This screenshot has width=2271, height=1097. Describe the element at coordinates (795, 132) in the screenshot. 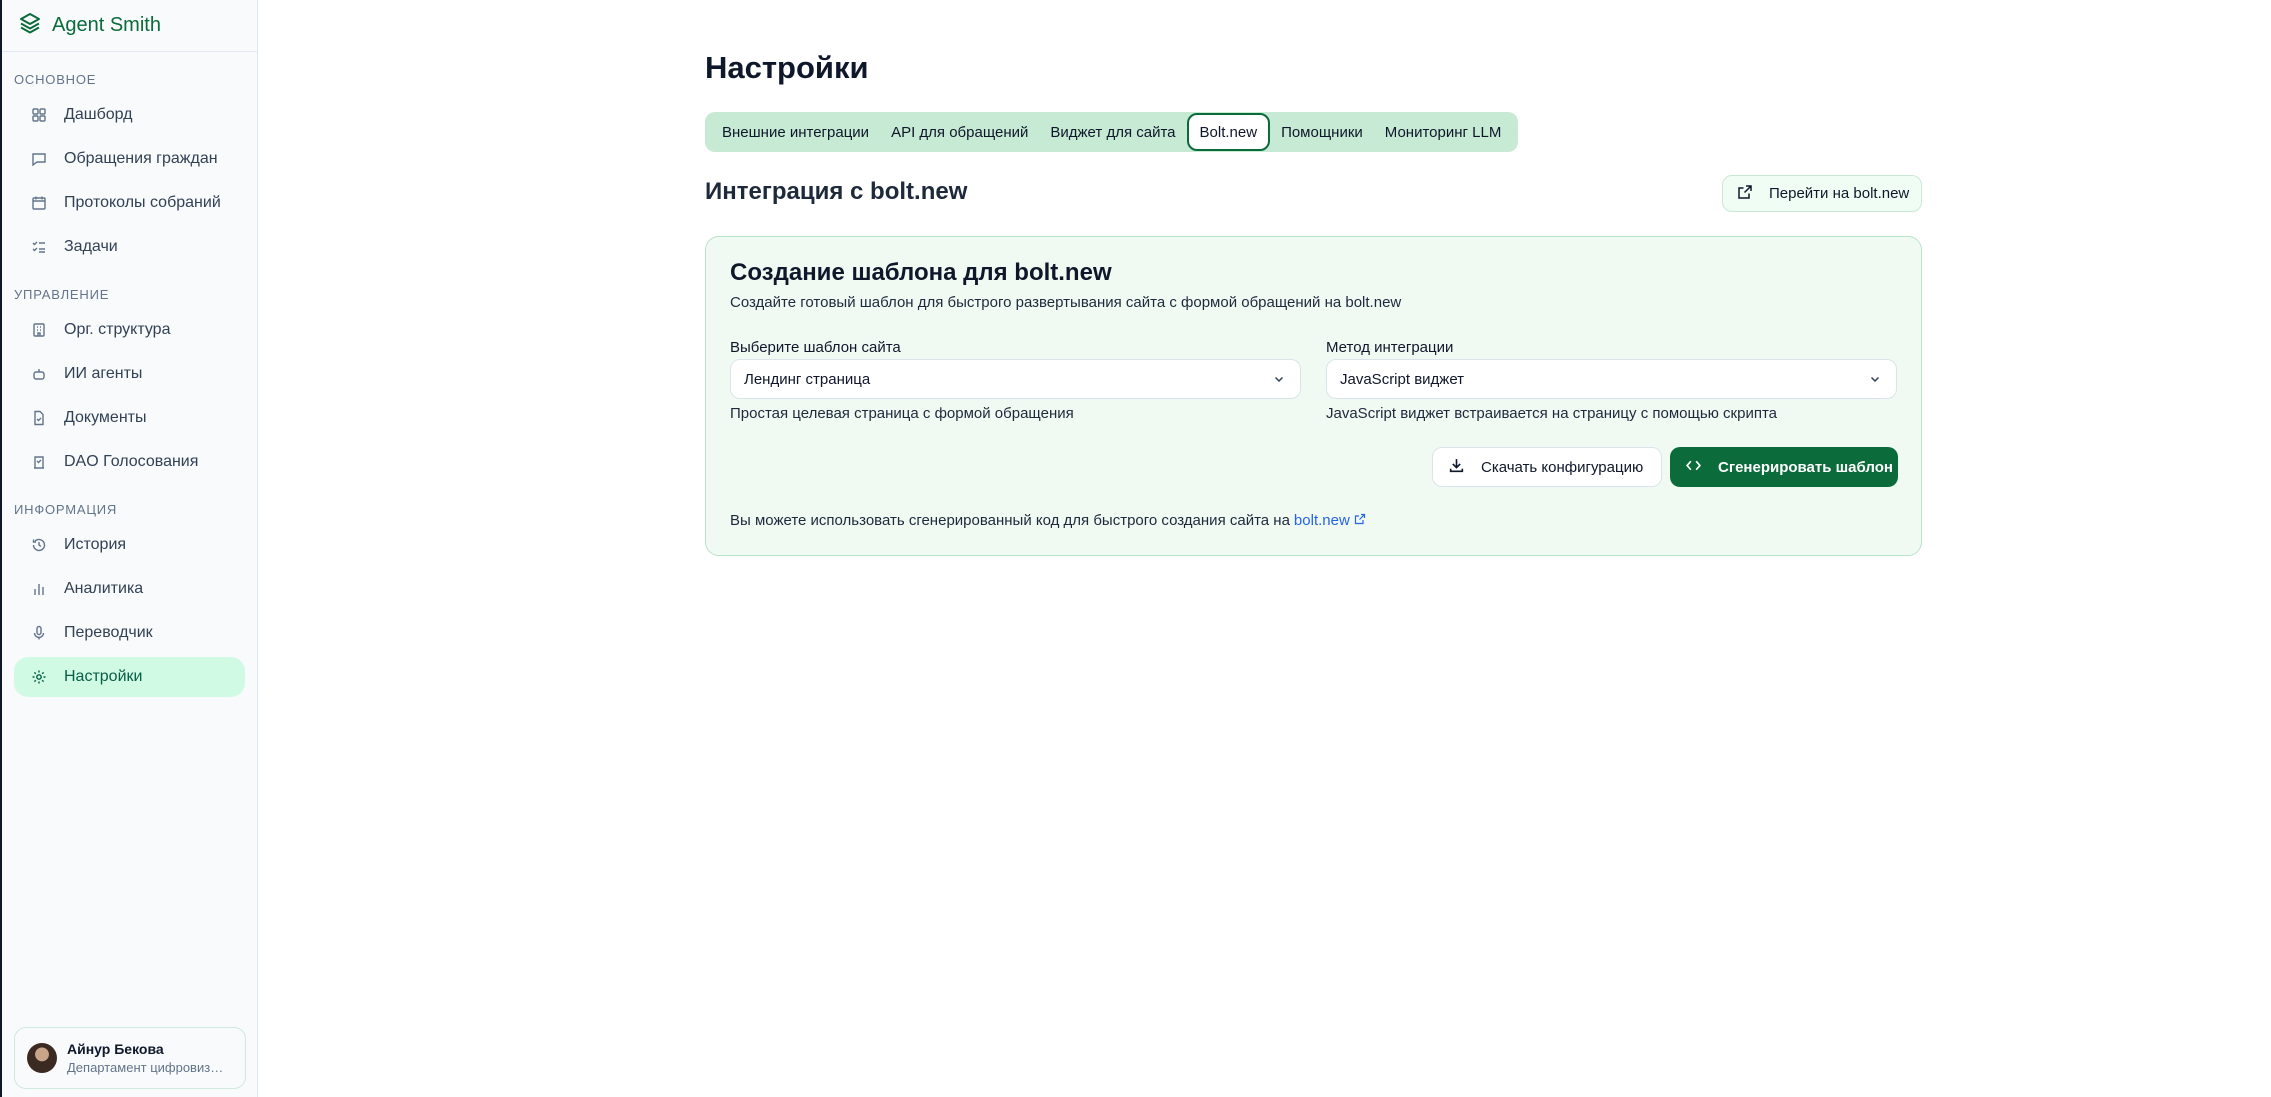

I see `tab-external-integrations: Внешние интеграции` at that location.